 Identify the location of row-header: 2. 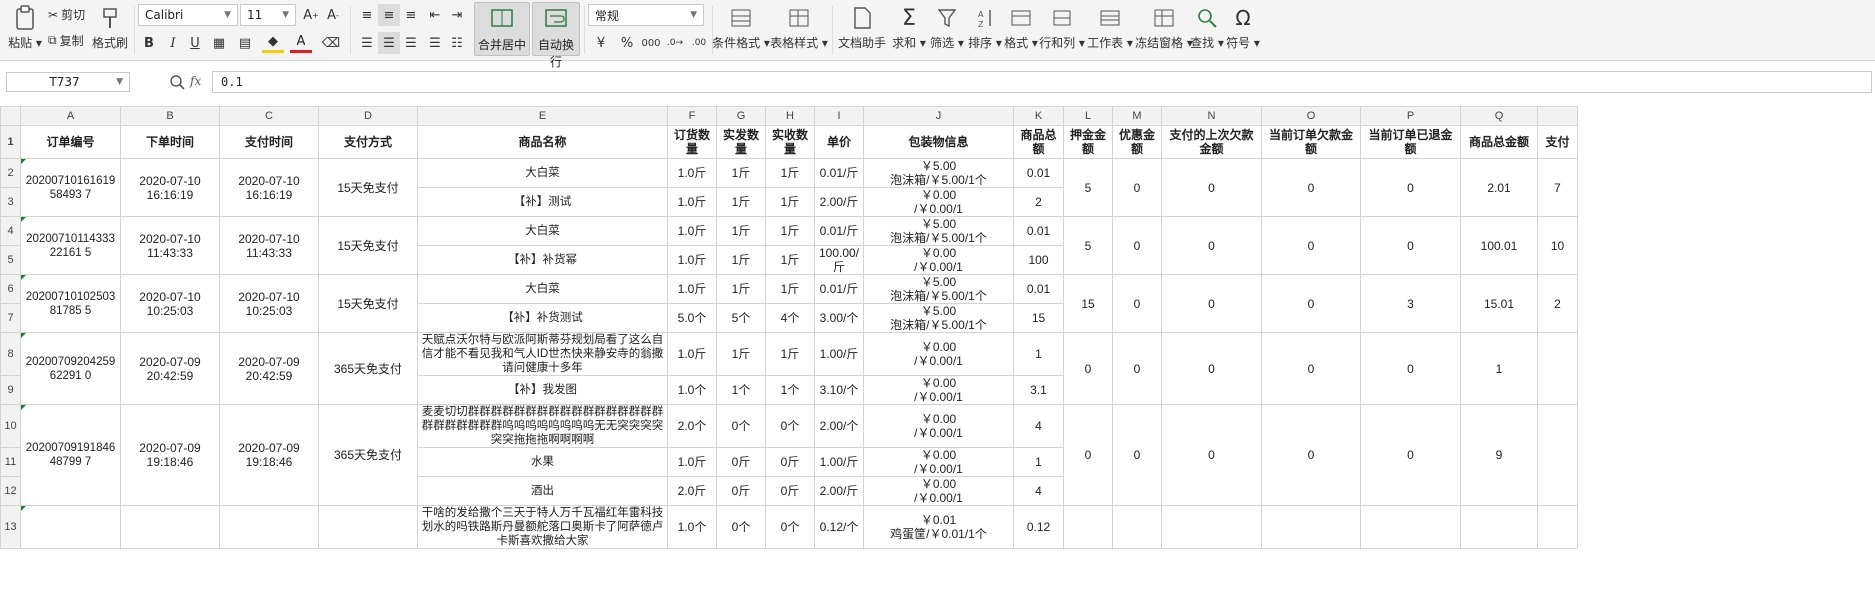
(10, 173).